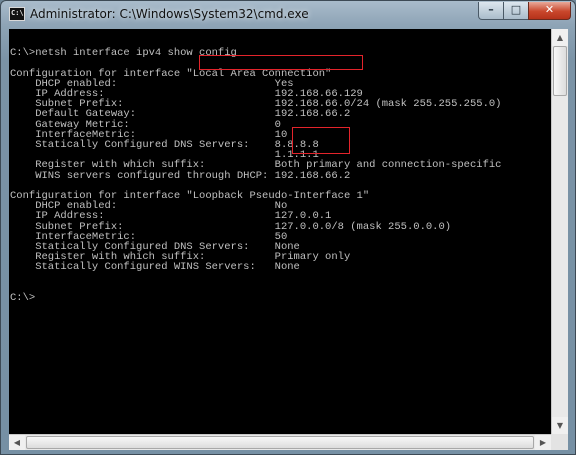 The image size is (576, 455). I want to click on close-button: ✕, so click(549, 11).